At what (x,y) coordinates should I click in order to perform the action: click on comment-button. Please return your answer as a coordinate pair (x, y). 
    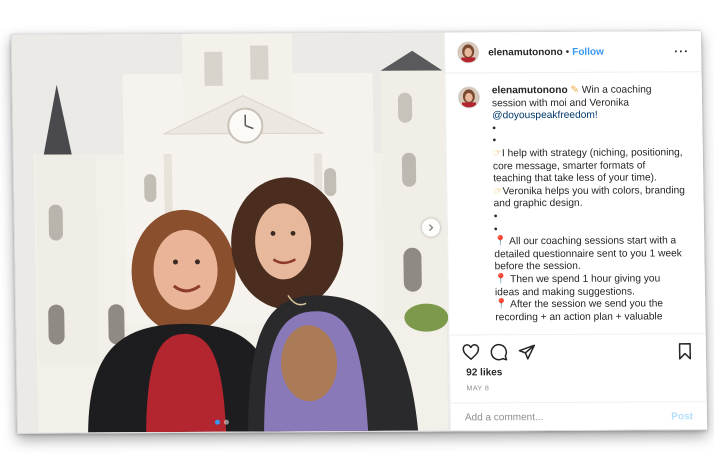
    Looking at the image, I should click on (499, 352).